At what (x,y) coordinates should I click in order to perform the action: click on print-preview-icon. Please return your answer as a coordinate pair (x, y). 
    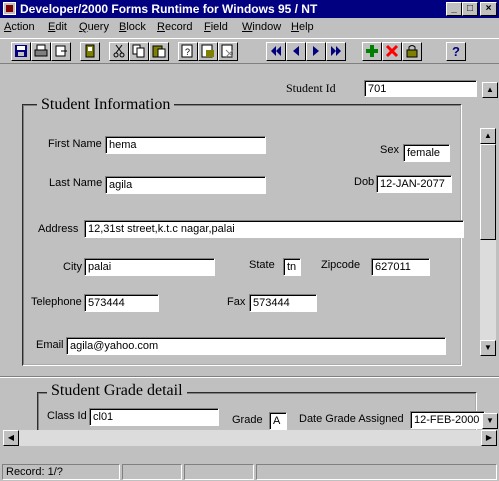
    Looking at the image, I should click on (90, 51).